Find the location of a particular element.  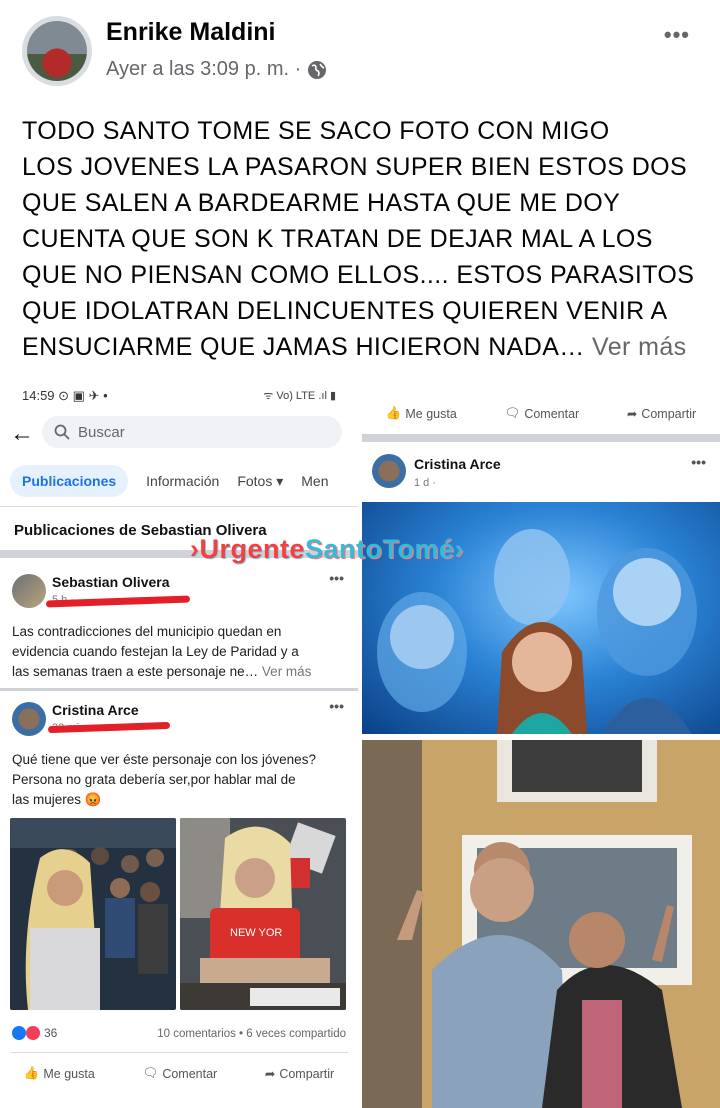

search-icon is located at coordinates (62, 432).